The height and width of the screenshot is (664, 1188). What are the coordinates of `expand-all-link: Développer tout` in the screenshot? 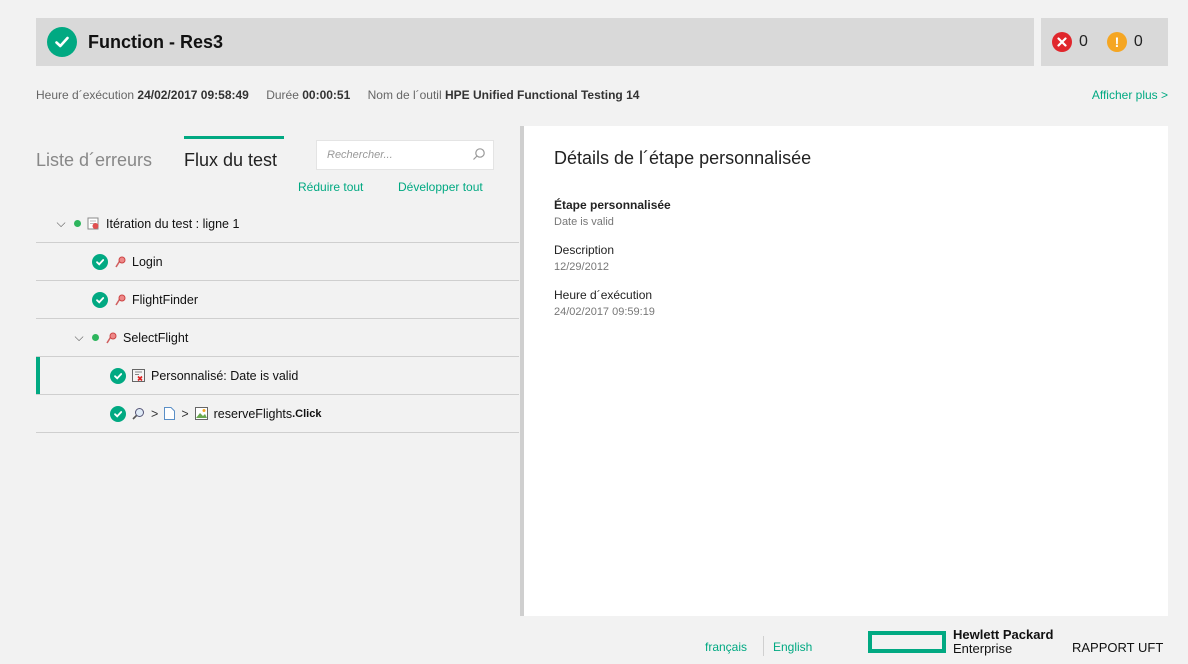 It's located at (440, 187).